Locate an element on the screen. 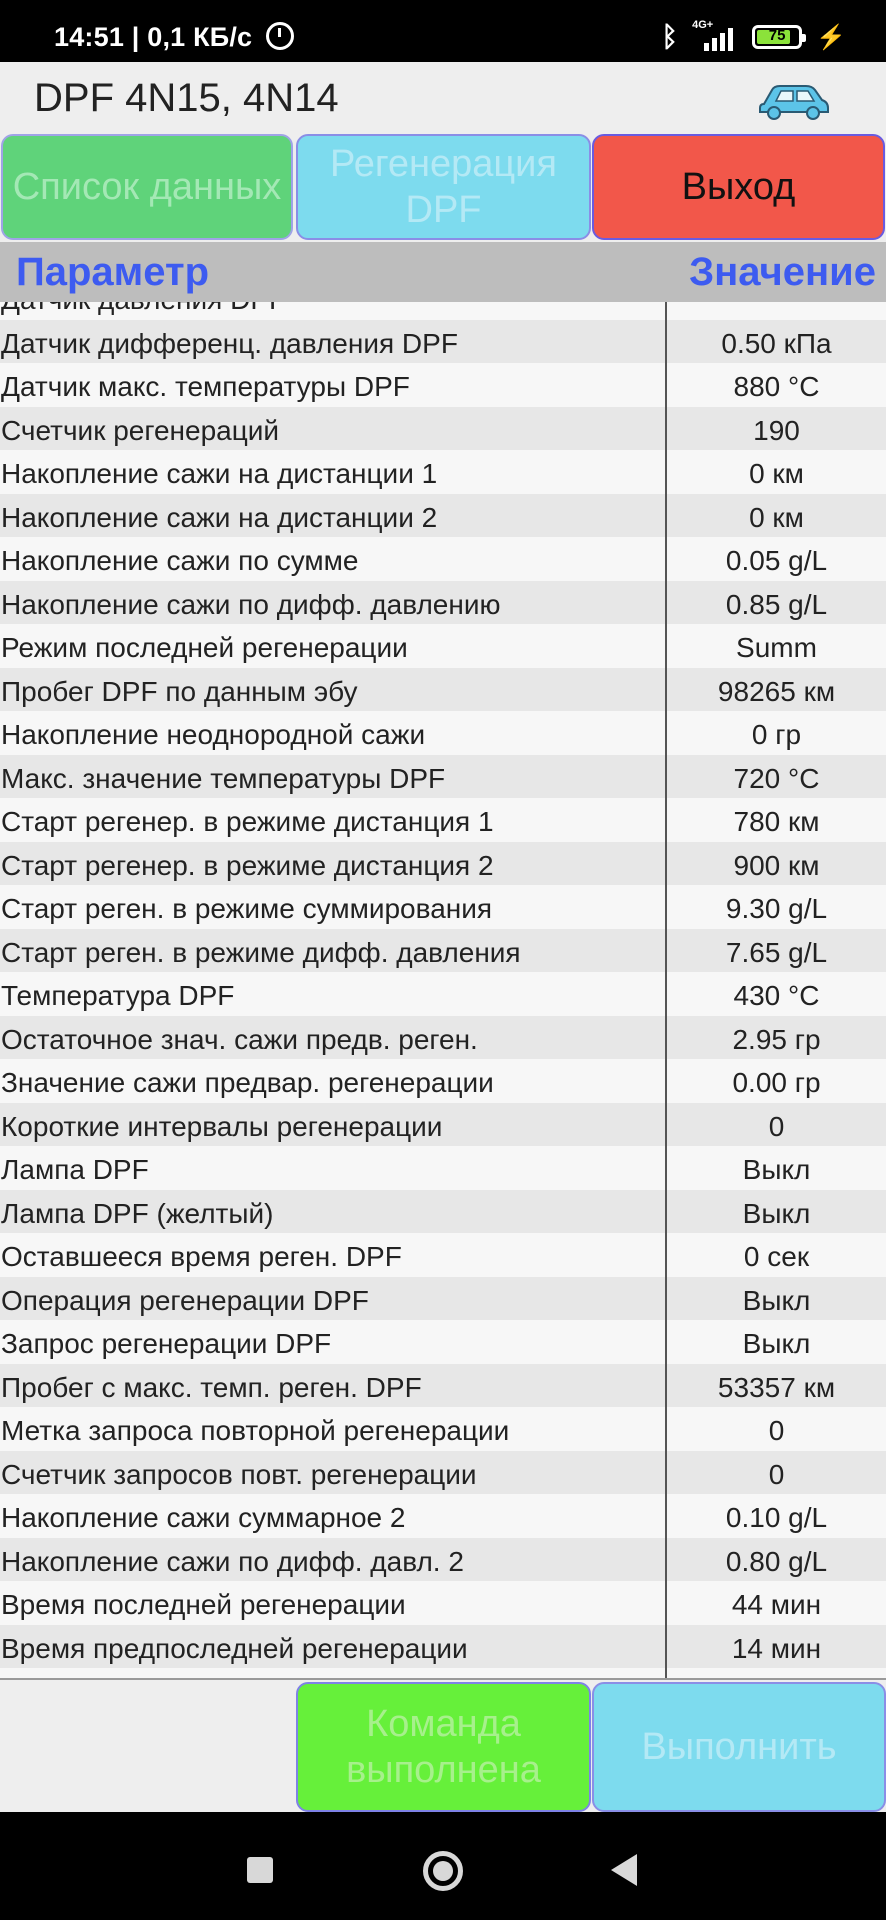  car-icon is located at coordinates (794, 102).